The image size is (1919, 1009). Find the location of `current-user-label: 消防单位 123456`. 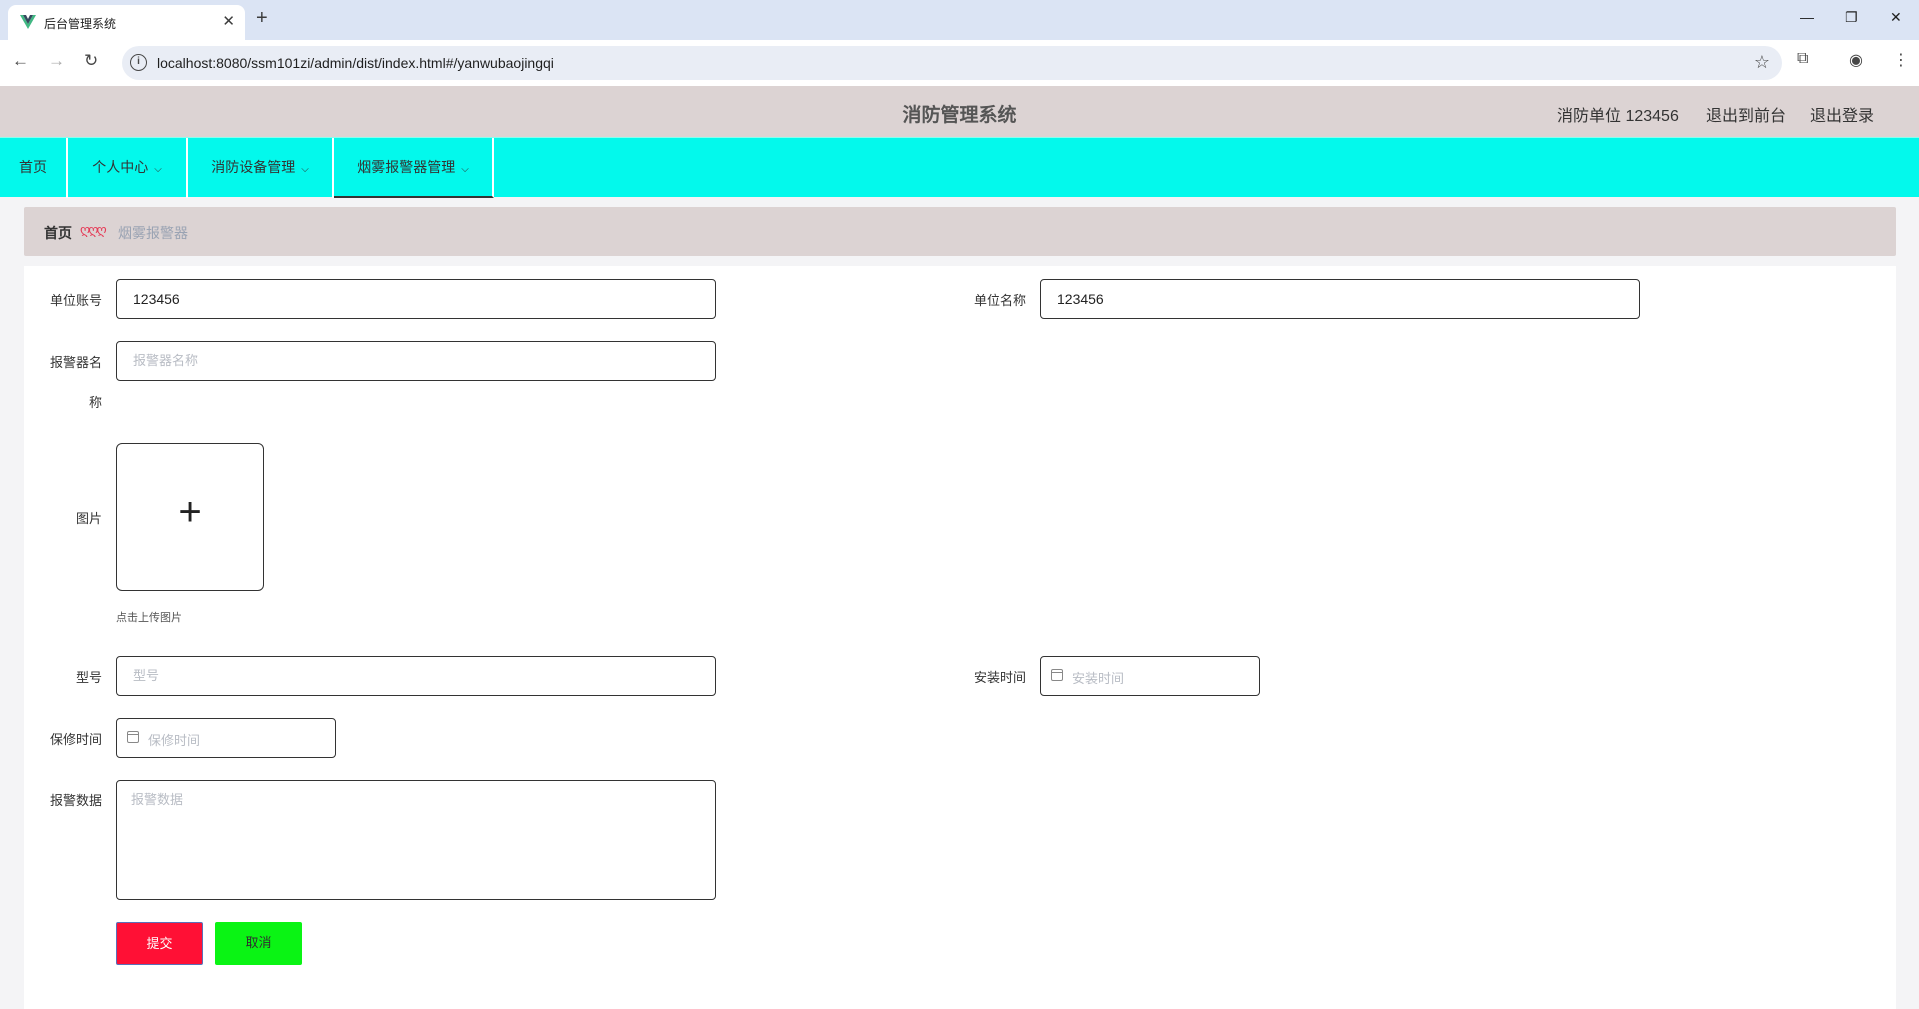

current-user-label: 消防单位 123456 is located at coordinates (1618, 116).